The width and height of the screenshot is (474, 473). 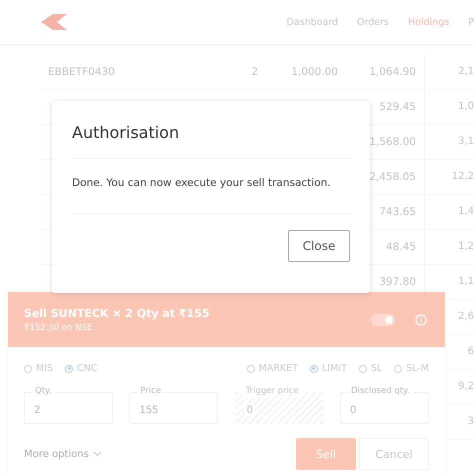 What do you see at coordinates (81, 72) in the screenshot?
I see `table-cell-text: EBBETF0430` at bounding box center [81, 72].